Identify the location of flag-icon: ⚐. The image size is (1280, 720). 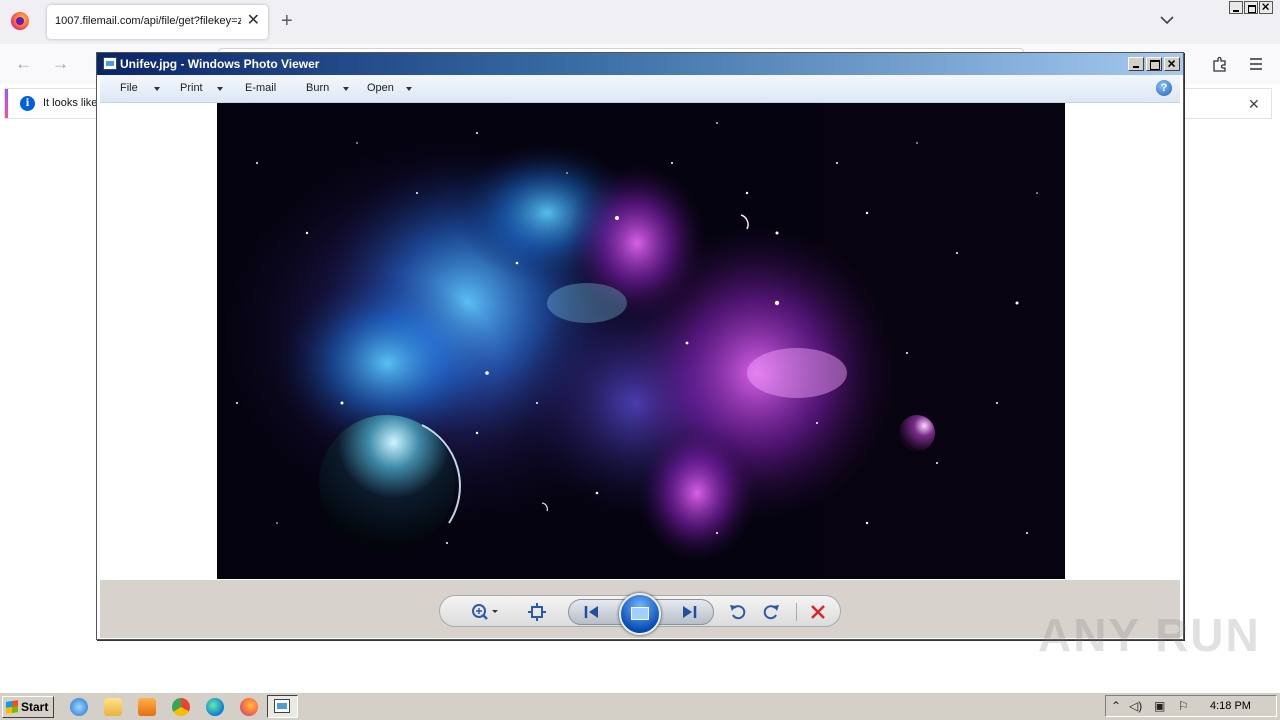
(1183, 706).